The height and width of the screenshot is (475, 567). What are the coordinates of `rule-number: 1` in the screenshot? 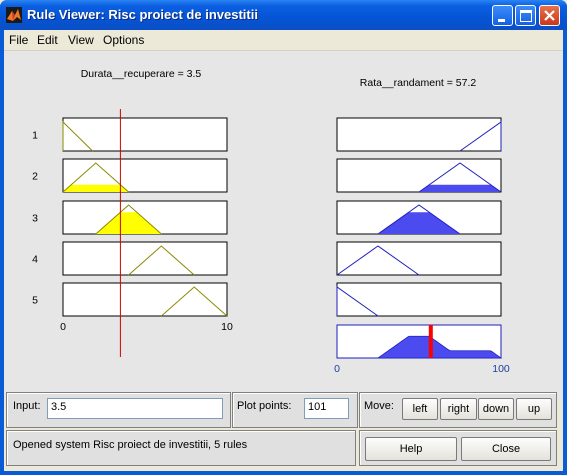 It's located at (35, 136).